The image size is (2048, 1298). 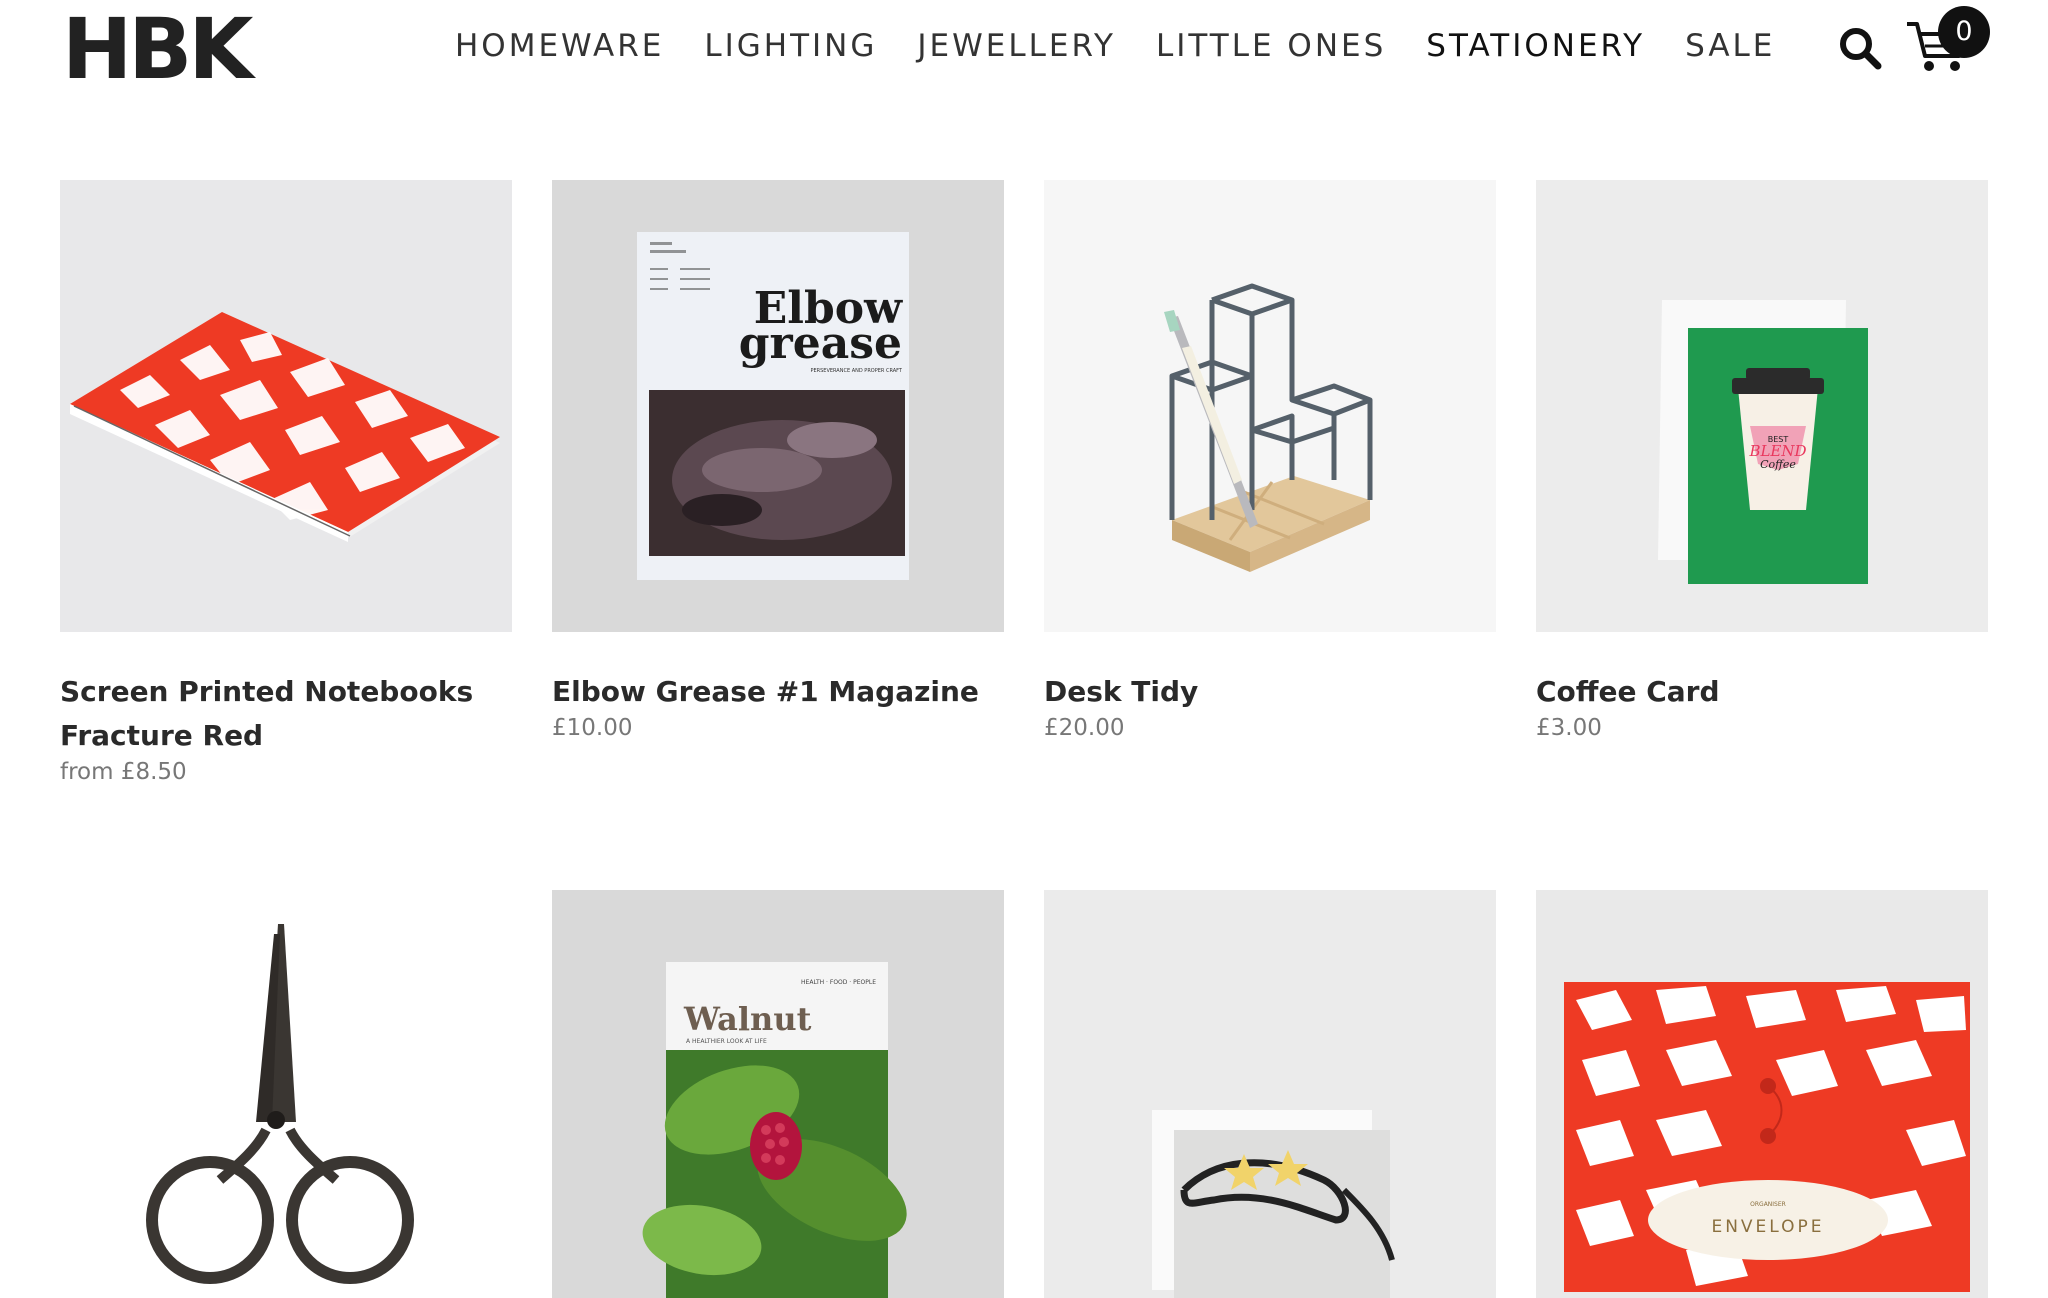 I want to click on walnut-title: Walnut, so click(x=747, y=1019).